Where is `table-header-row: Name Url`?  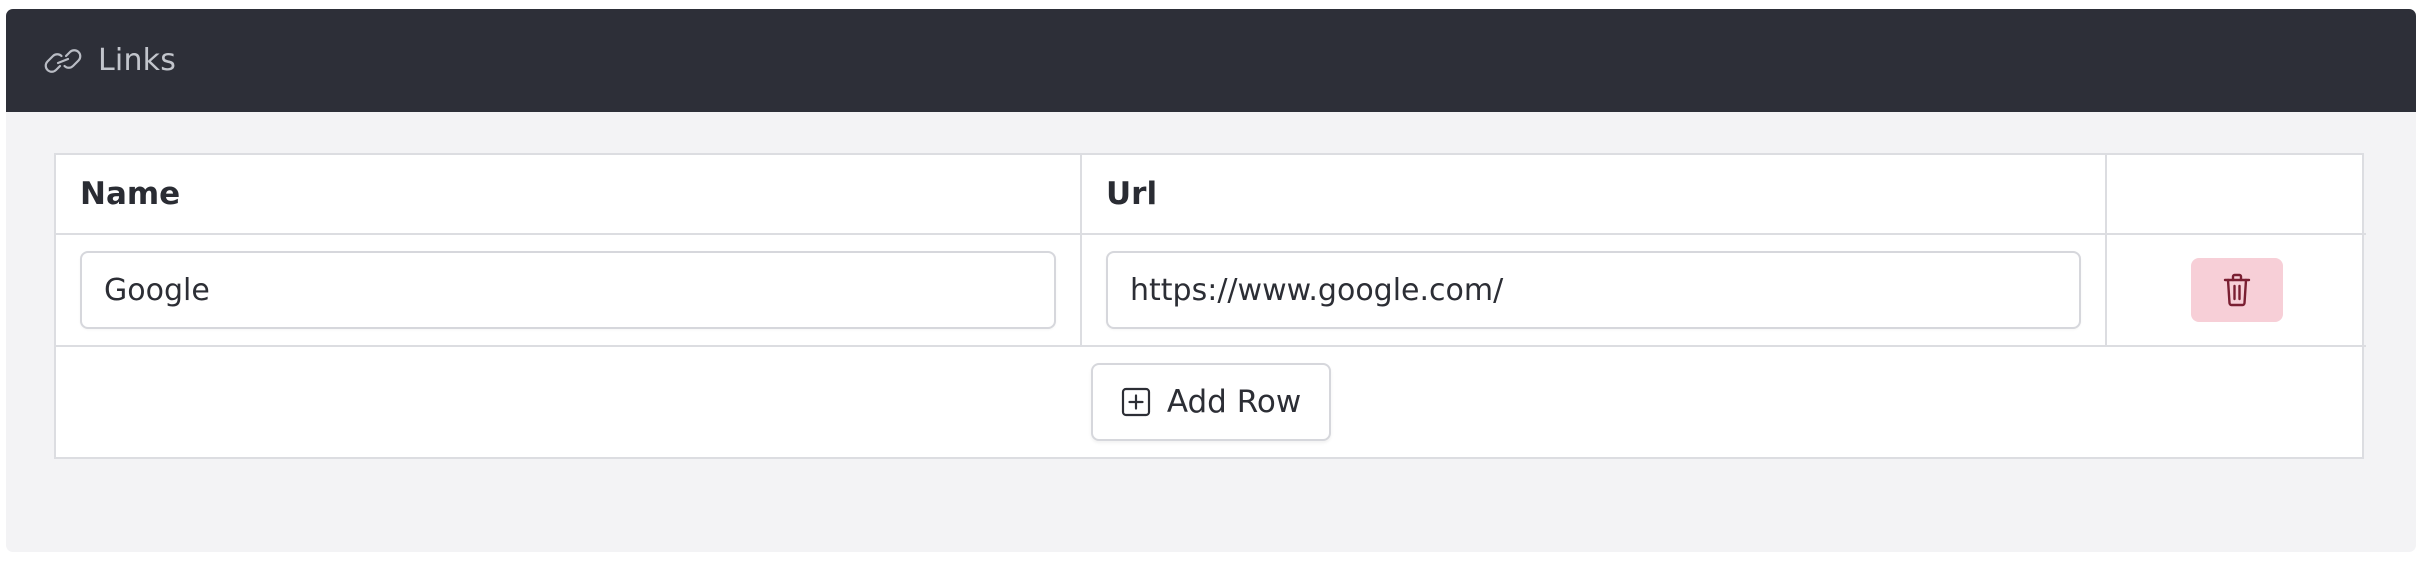
table-header-row: Name Url is located at coordinates (1211, 195).